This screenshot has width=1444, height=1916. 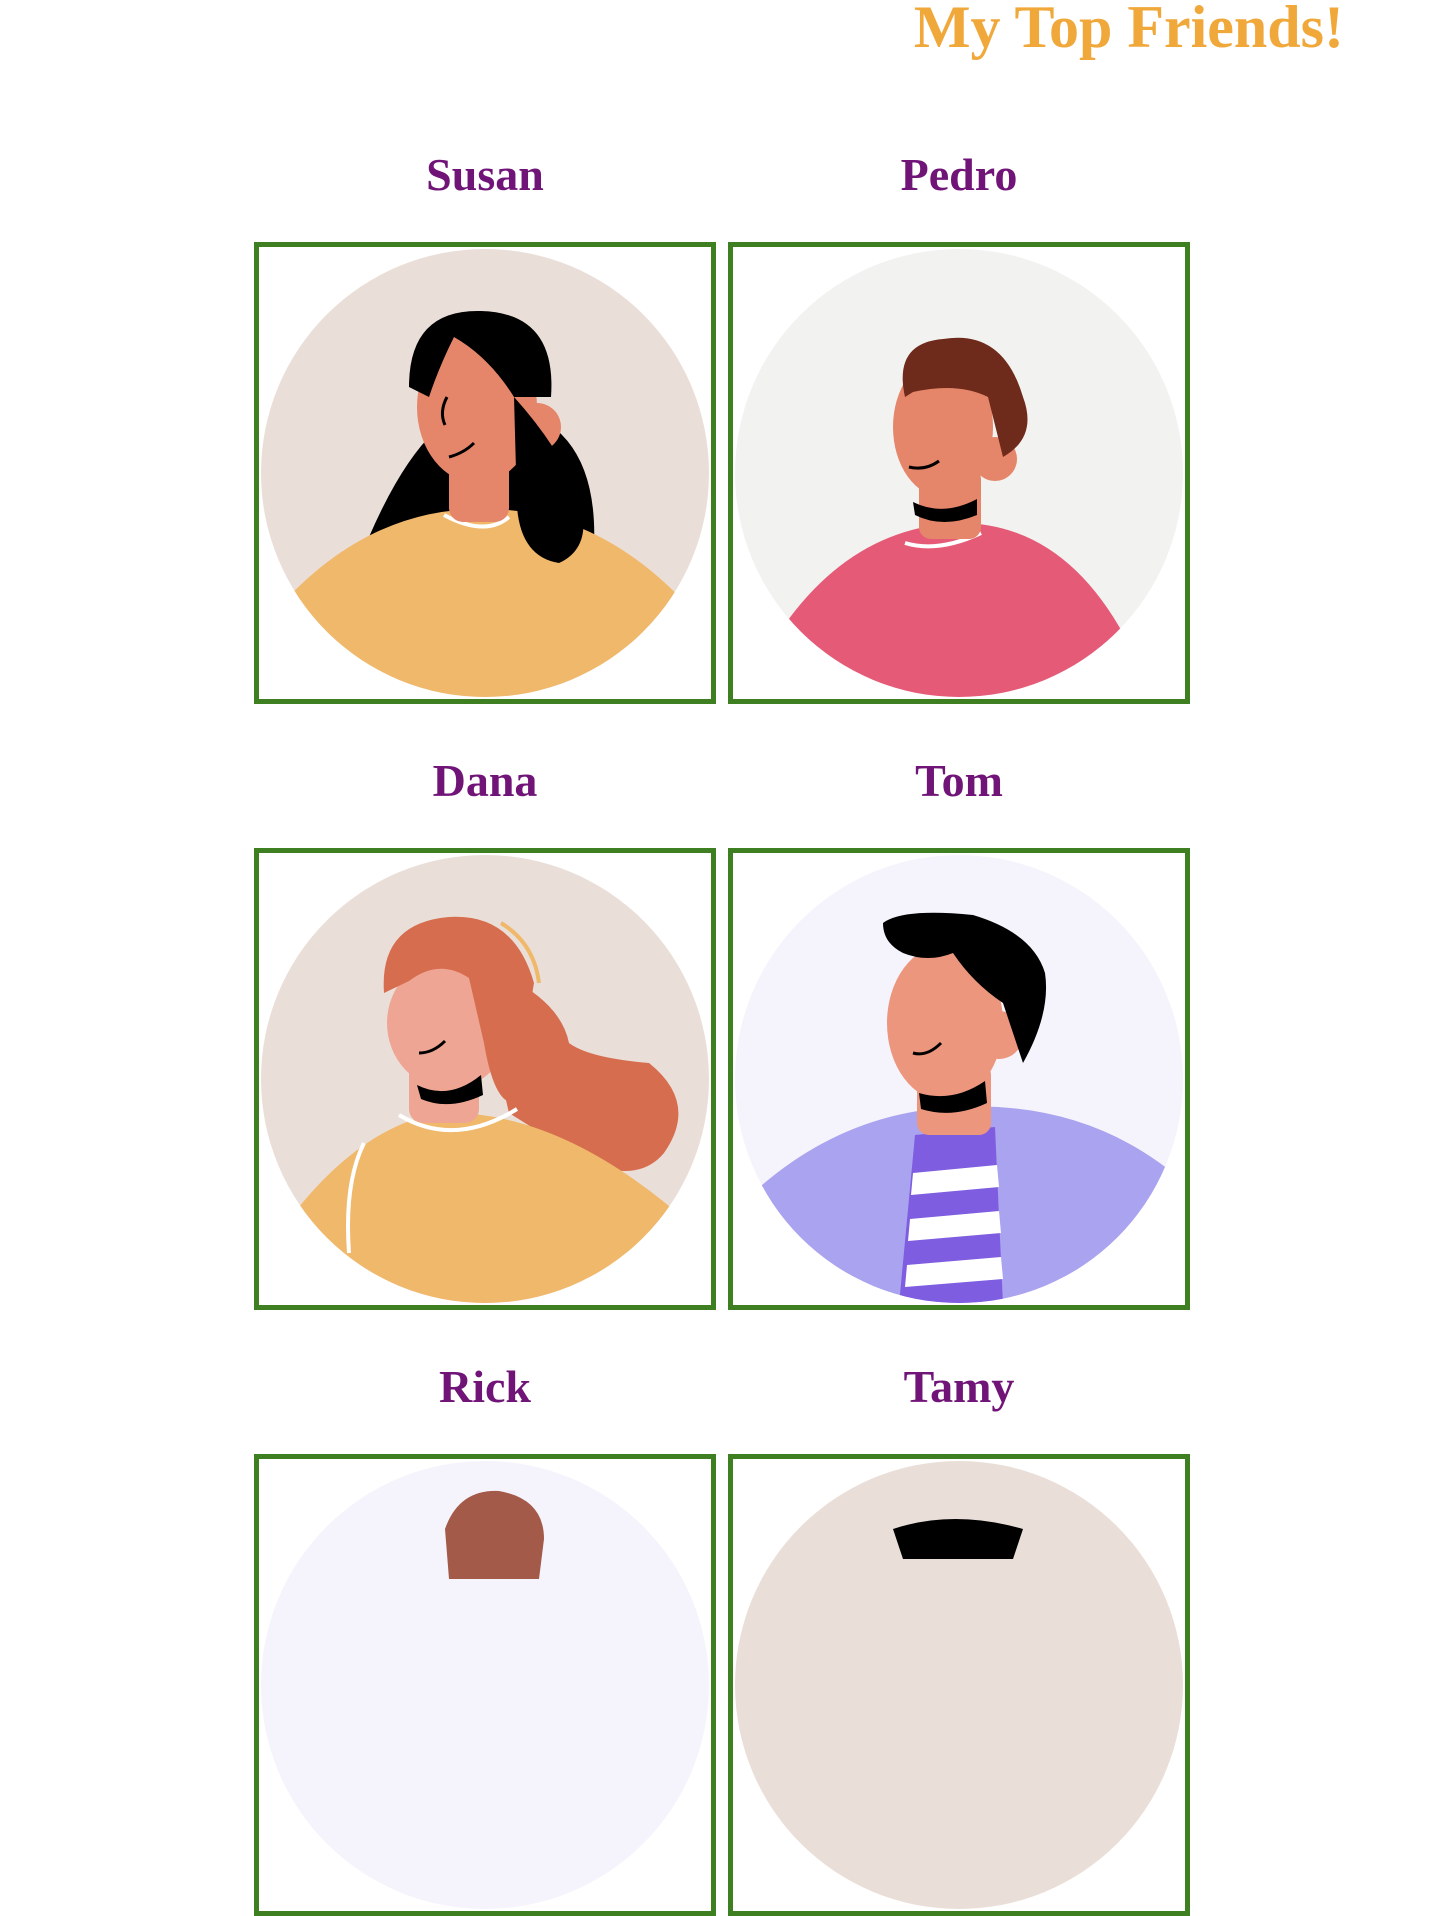 I want to click on avatar-pedro, so click(x=959, y=473).